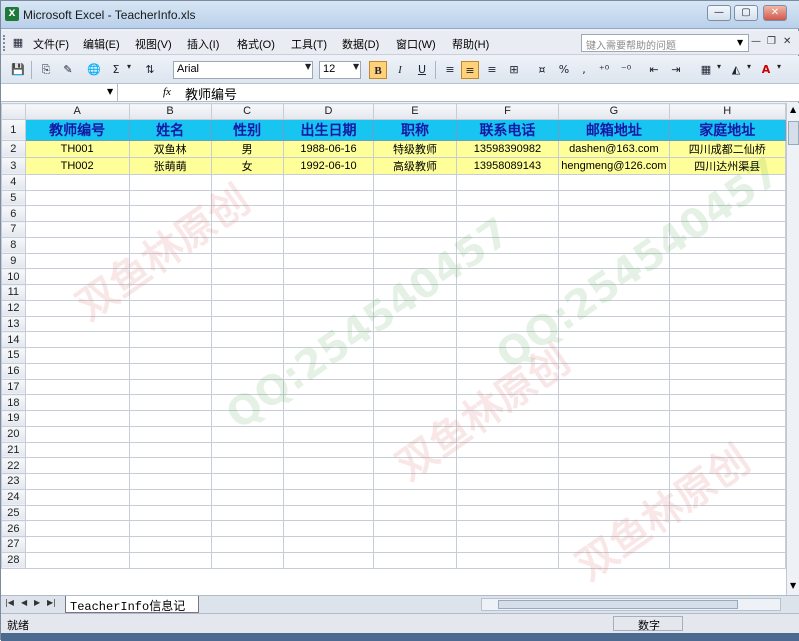 The image size is (799, 641). Describe the element at coordinates (13, 213) in the screenshot. I see `row-header: 6` at that location.